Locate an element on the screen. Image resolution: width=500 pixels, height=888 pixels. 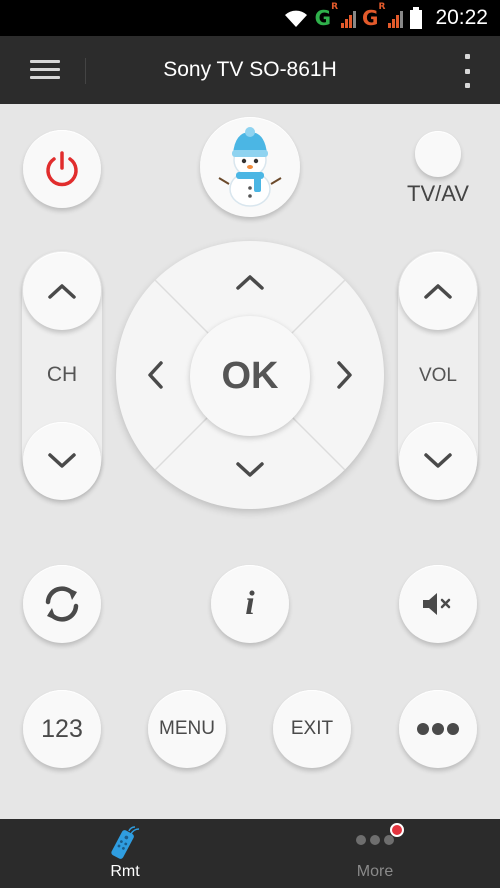
dpad-left-button is located at coordinates (155, 375).